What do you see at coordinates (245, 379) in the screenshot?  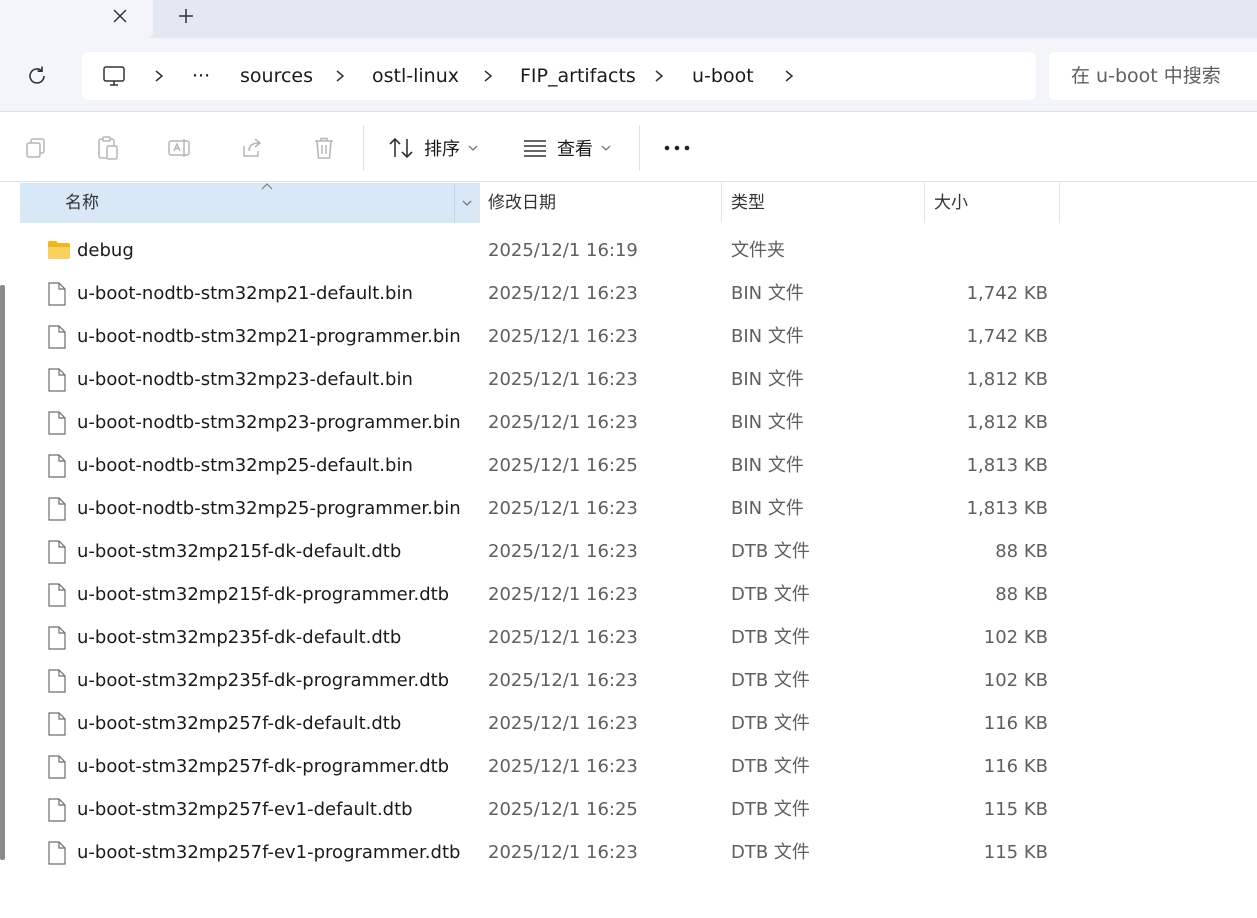 I see `file-name: u-boot-nodtb-stm32mp23-default.bin` at bounding box center [245, 379].